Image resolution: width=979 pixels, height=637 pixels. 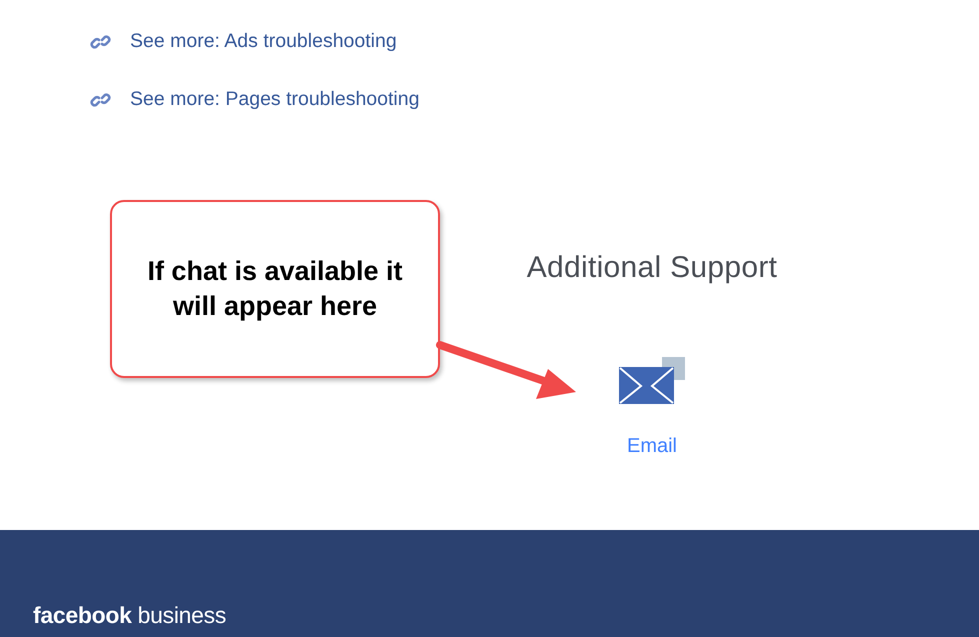 What do you see at coordinates (652, 268) in the screenshot?
I see `section-title: Additional Support` at bounding box center [652, 268].